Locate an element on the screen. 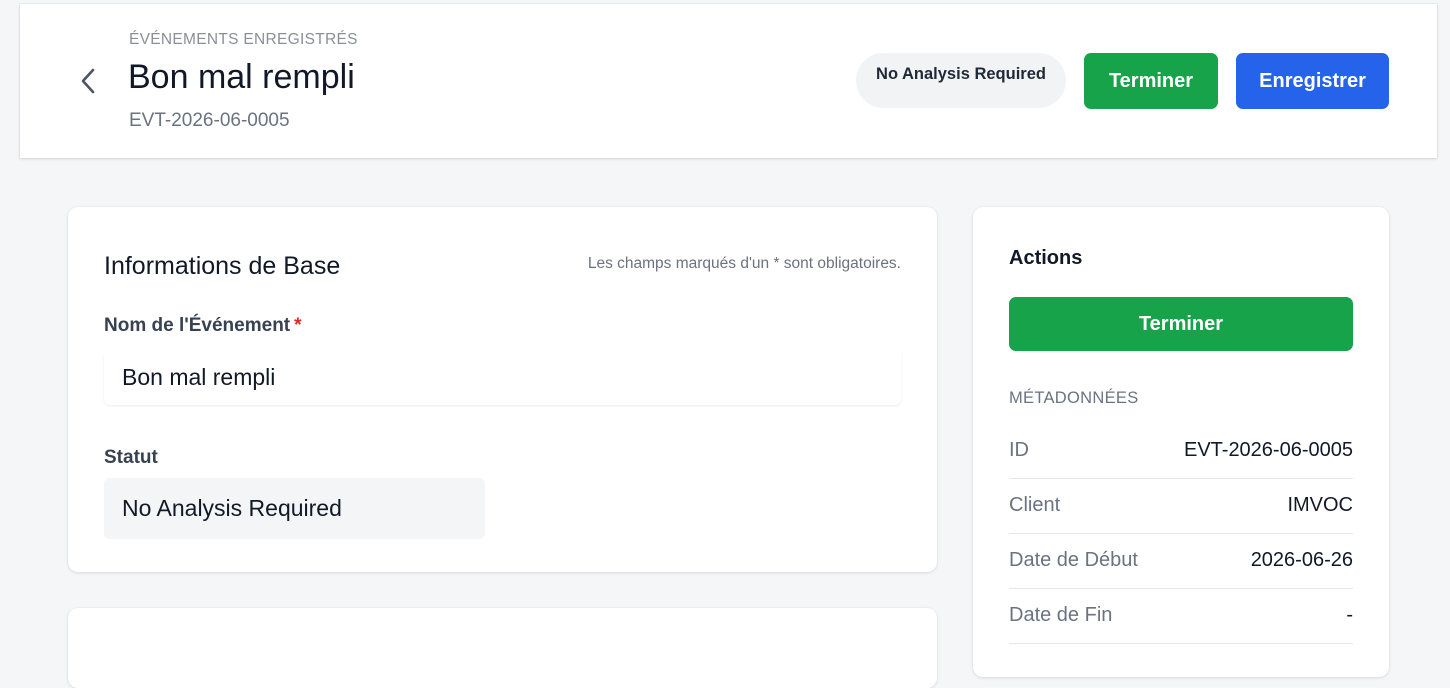 Image resolution: width=1450 pixels, height=688 pixels. secondary-card is located at coordinates (502, 648).